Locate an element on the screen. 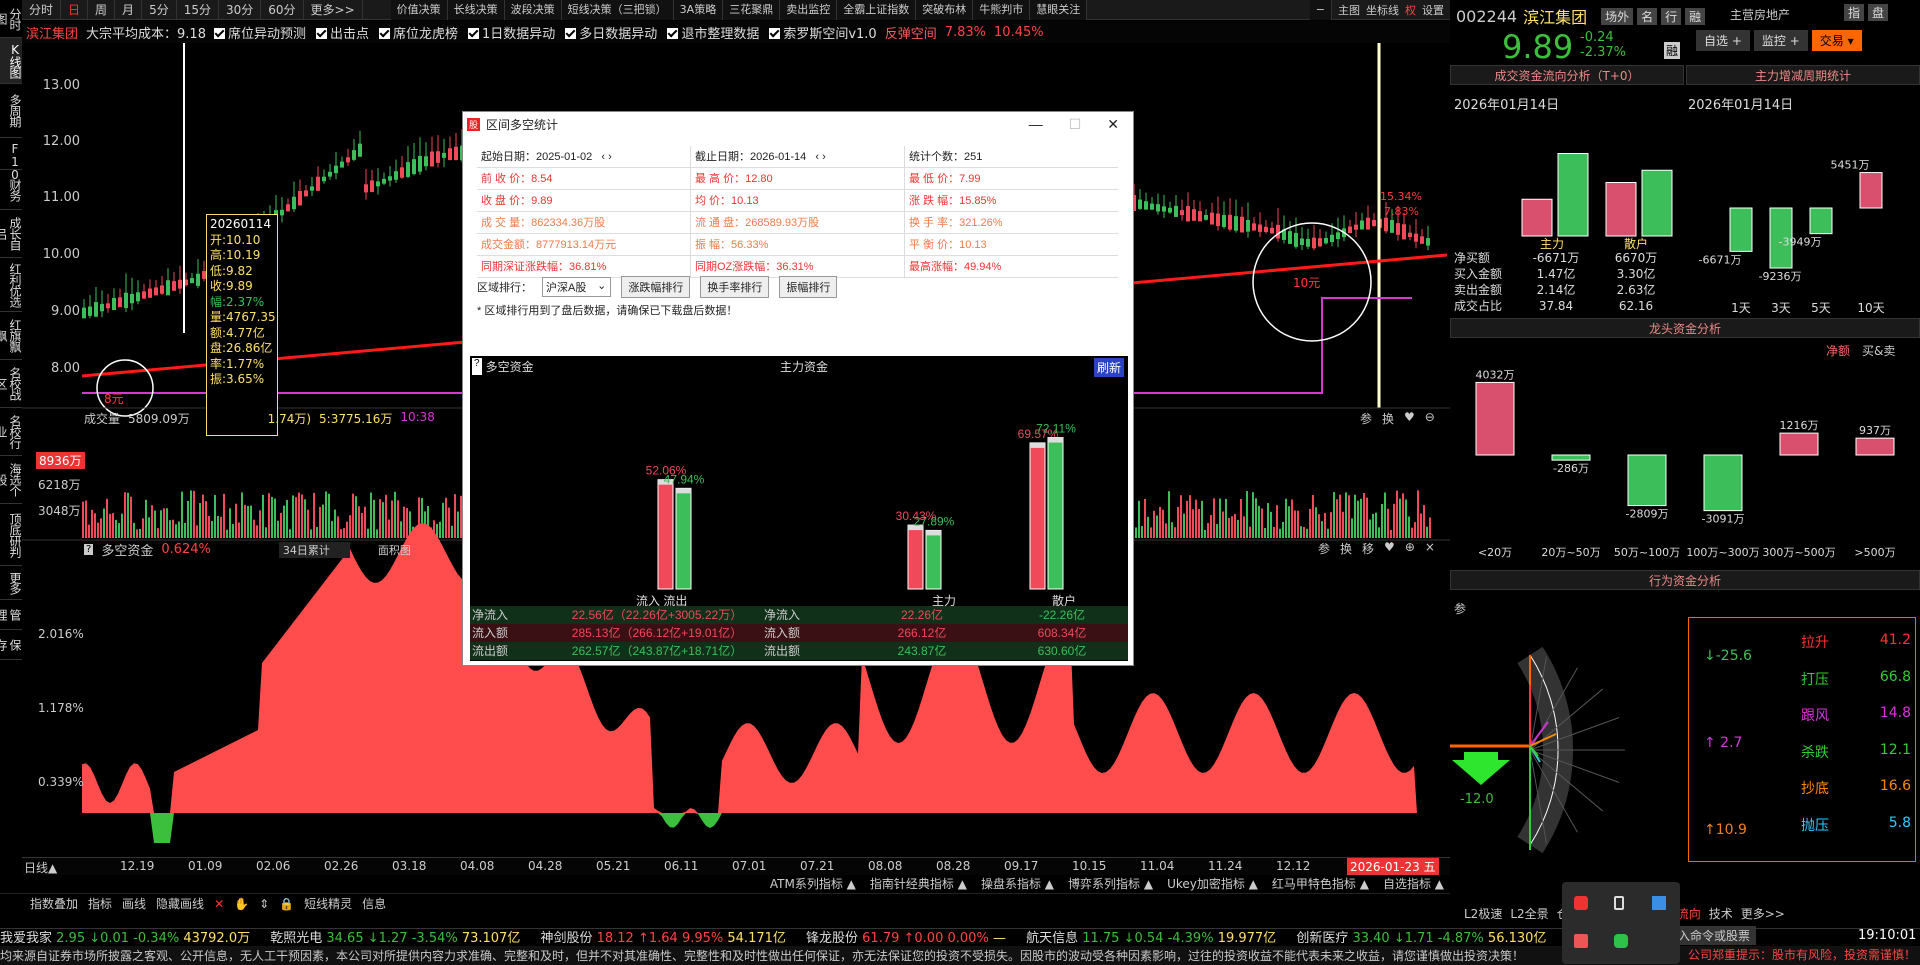 This screenshot has height=965, width=1920. minimize-icon: — is located at coordinates (1036, 124).